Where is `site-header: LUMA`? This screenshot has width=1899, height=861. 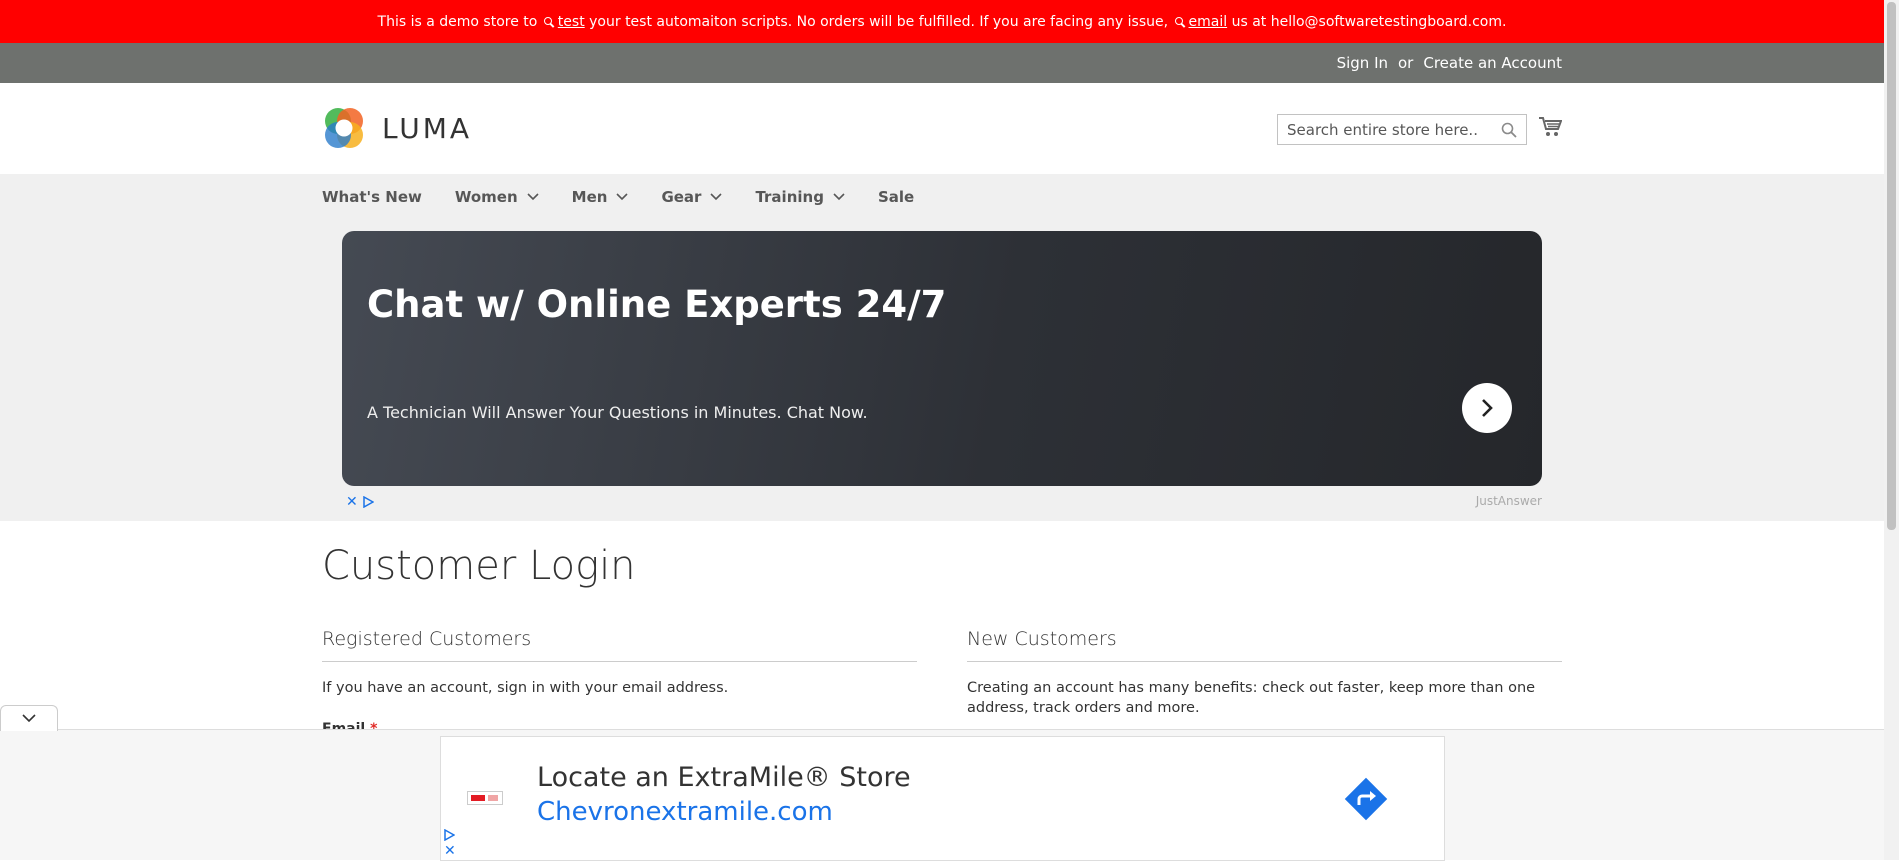
site-header: LUMA is located at coordinates (942, 128).